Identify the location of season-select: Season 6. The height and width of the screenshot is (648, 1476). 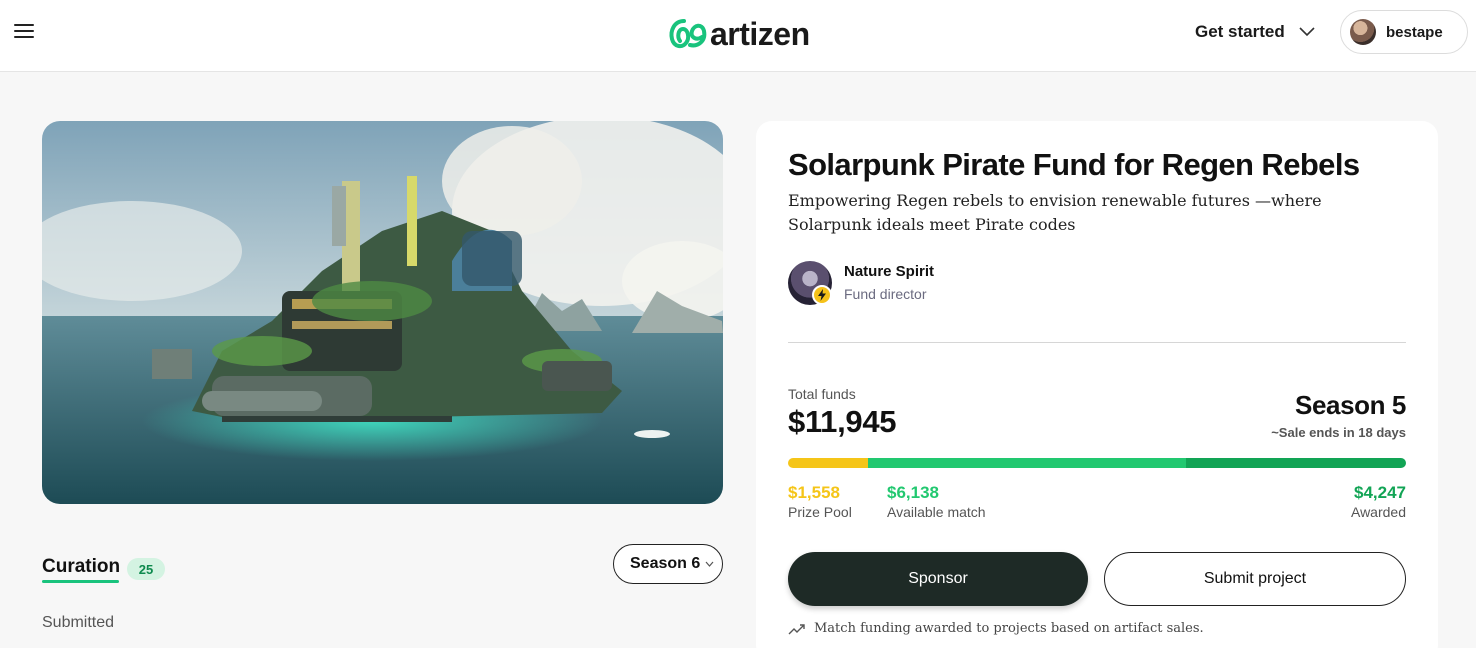
(668, 564).